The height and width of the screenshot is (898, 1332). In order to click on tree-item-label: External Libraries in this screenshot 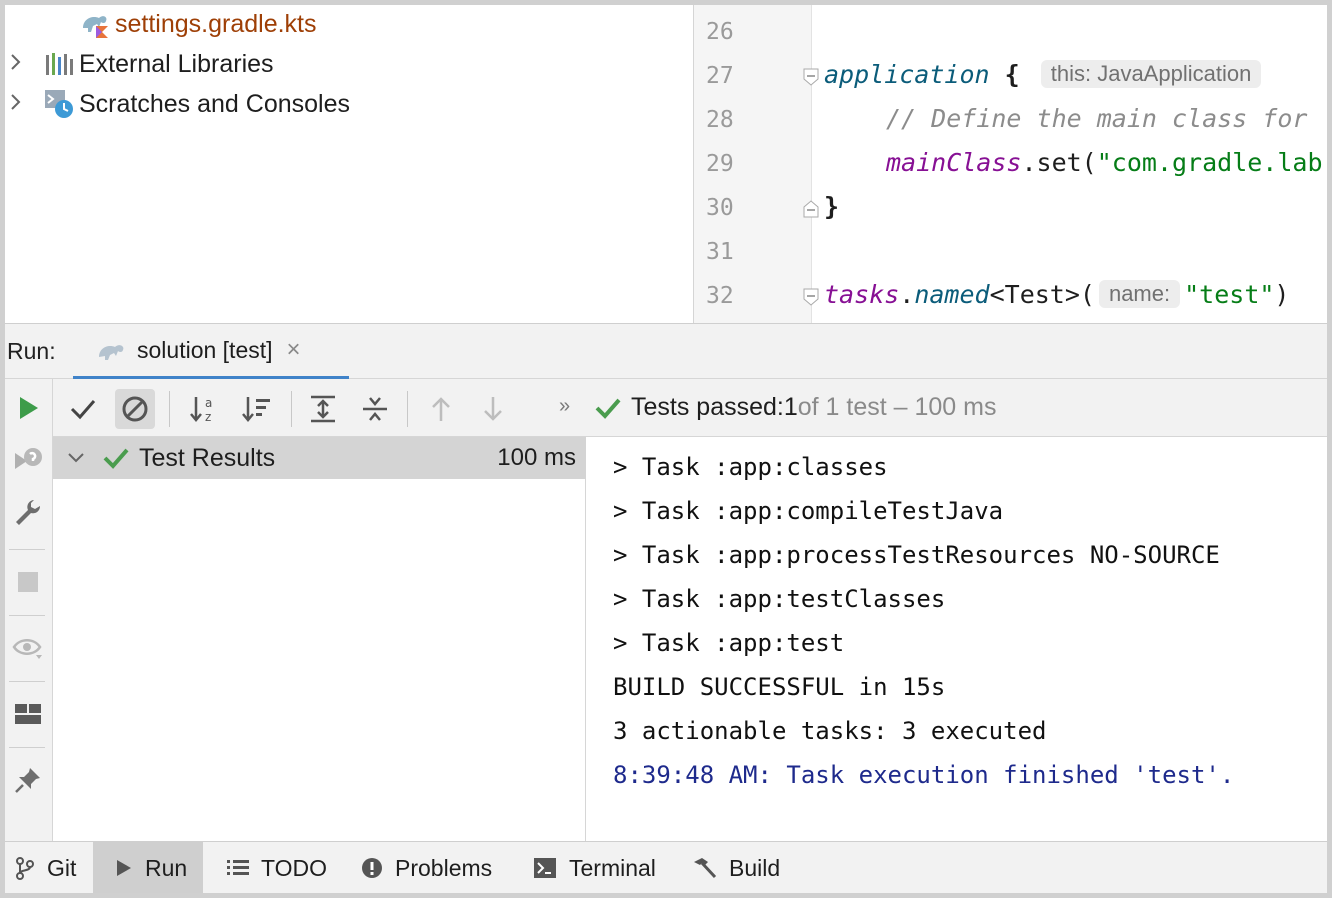, I will do `click(176, 63)`.